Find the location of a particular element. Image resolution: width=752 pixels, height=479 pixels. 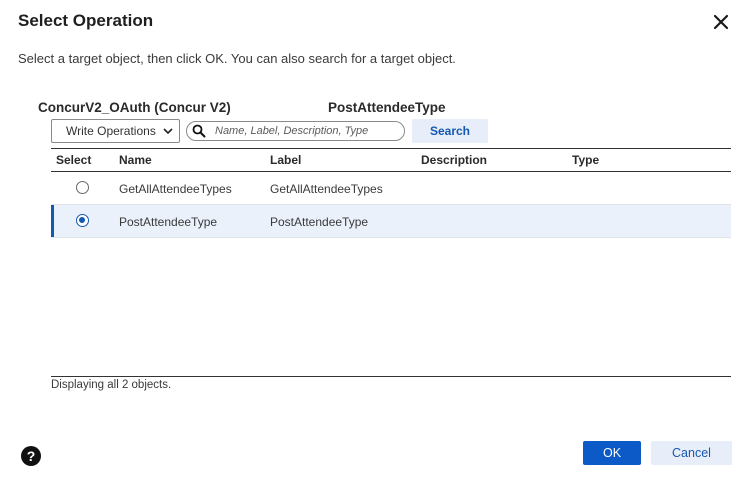

help-icon: ? is located at coordinates (31, 456).